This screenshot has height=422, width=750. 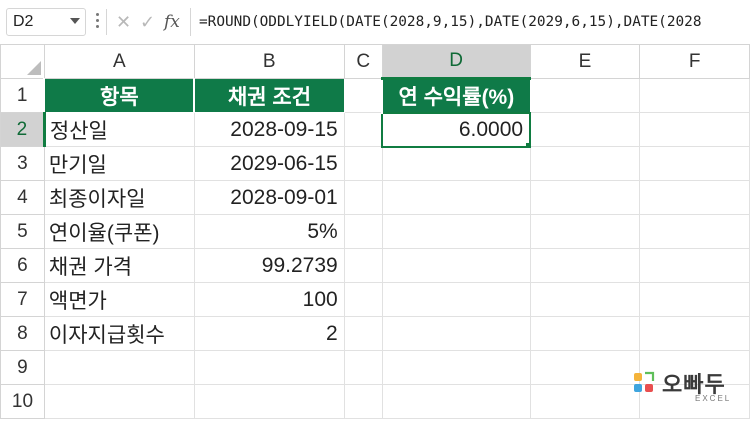 I want to click on logo-icon, so click(x=644, y=381).